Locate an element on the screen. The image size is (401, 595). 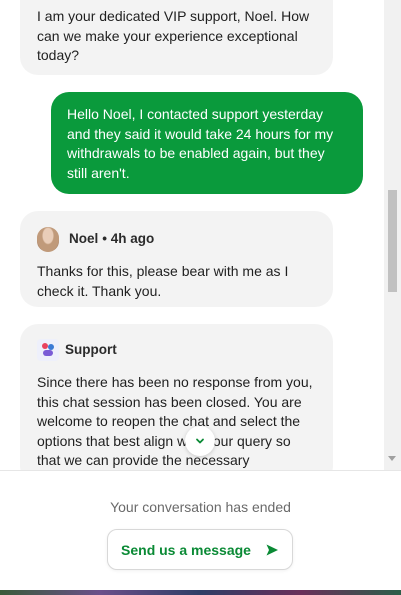
bottom-edge-decoration is located at coordinates (200, 592).